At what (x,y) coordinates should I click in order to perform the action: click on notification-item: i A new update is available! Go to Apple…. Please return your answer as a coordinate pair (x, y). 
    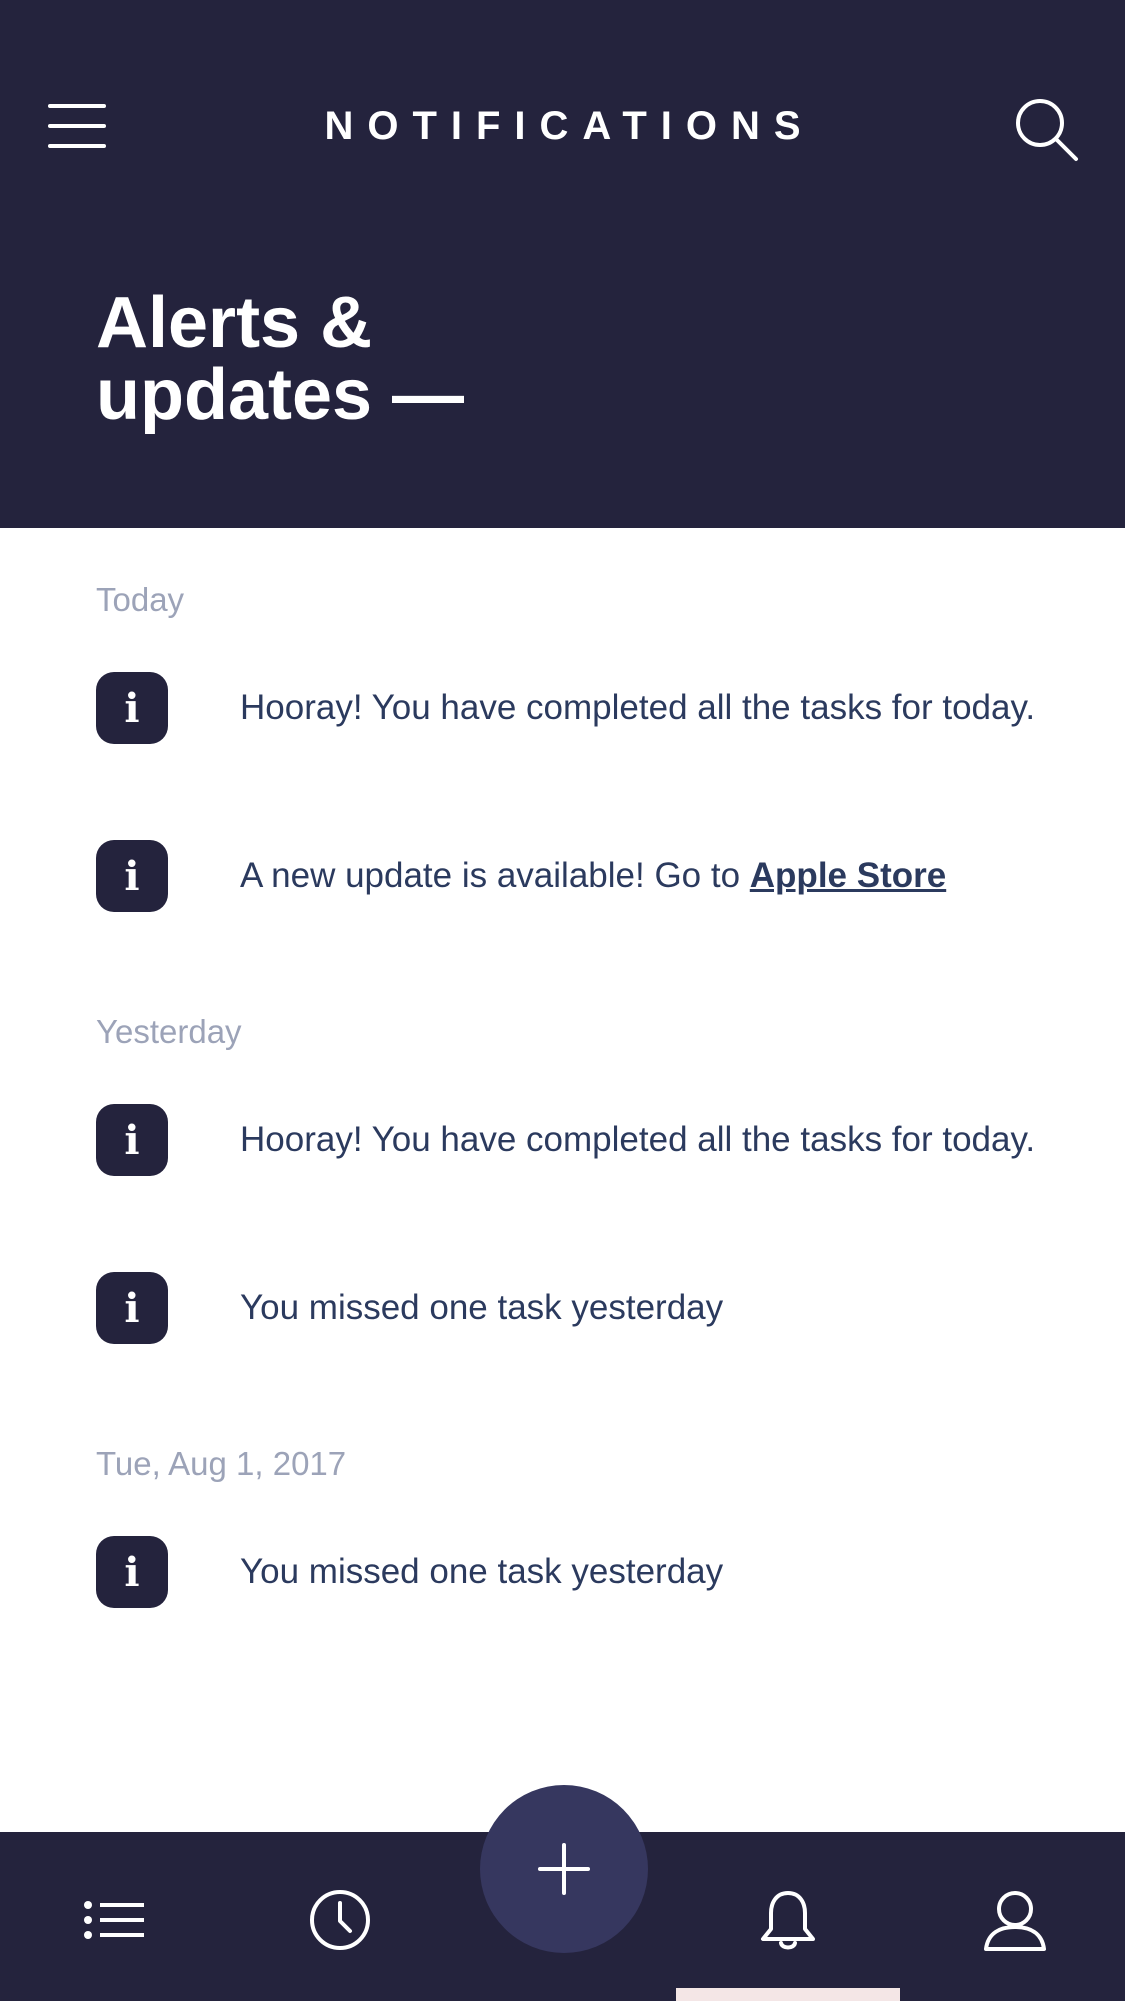
    Looking at the image, I should click on (596, 876).